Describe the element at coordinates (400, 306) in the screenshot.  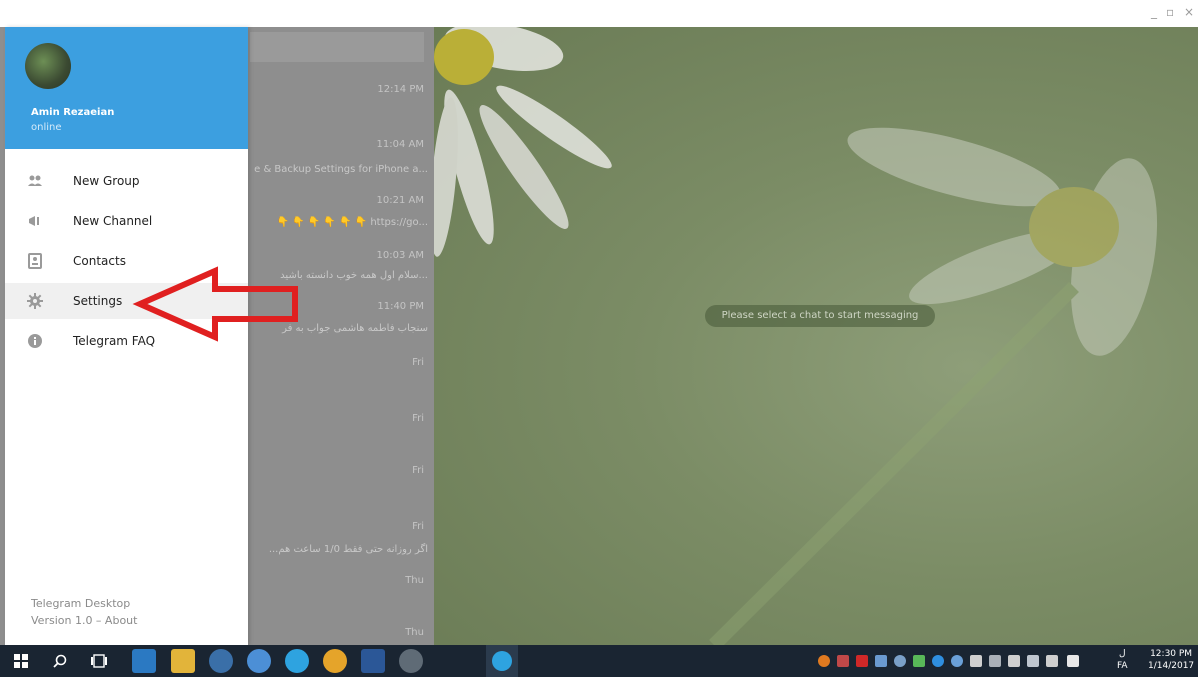
I see `chat-time: 11:40 PM` at that location.